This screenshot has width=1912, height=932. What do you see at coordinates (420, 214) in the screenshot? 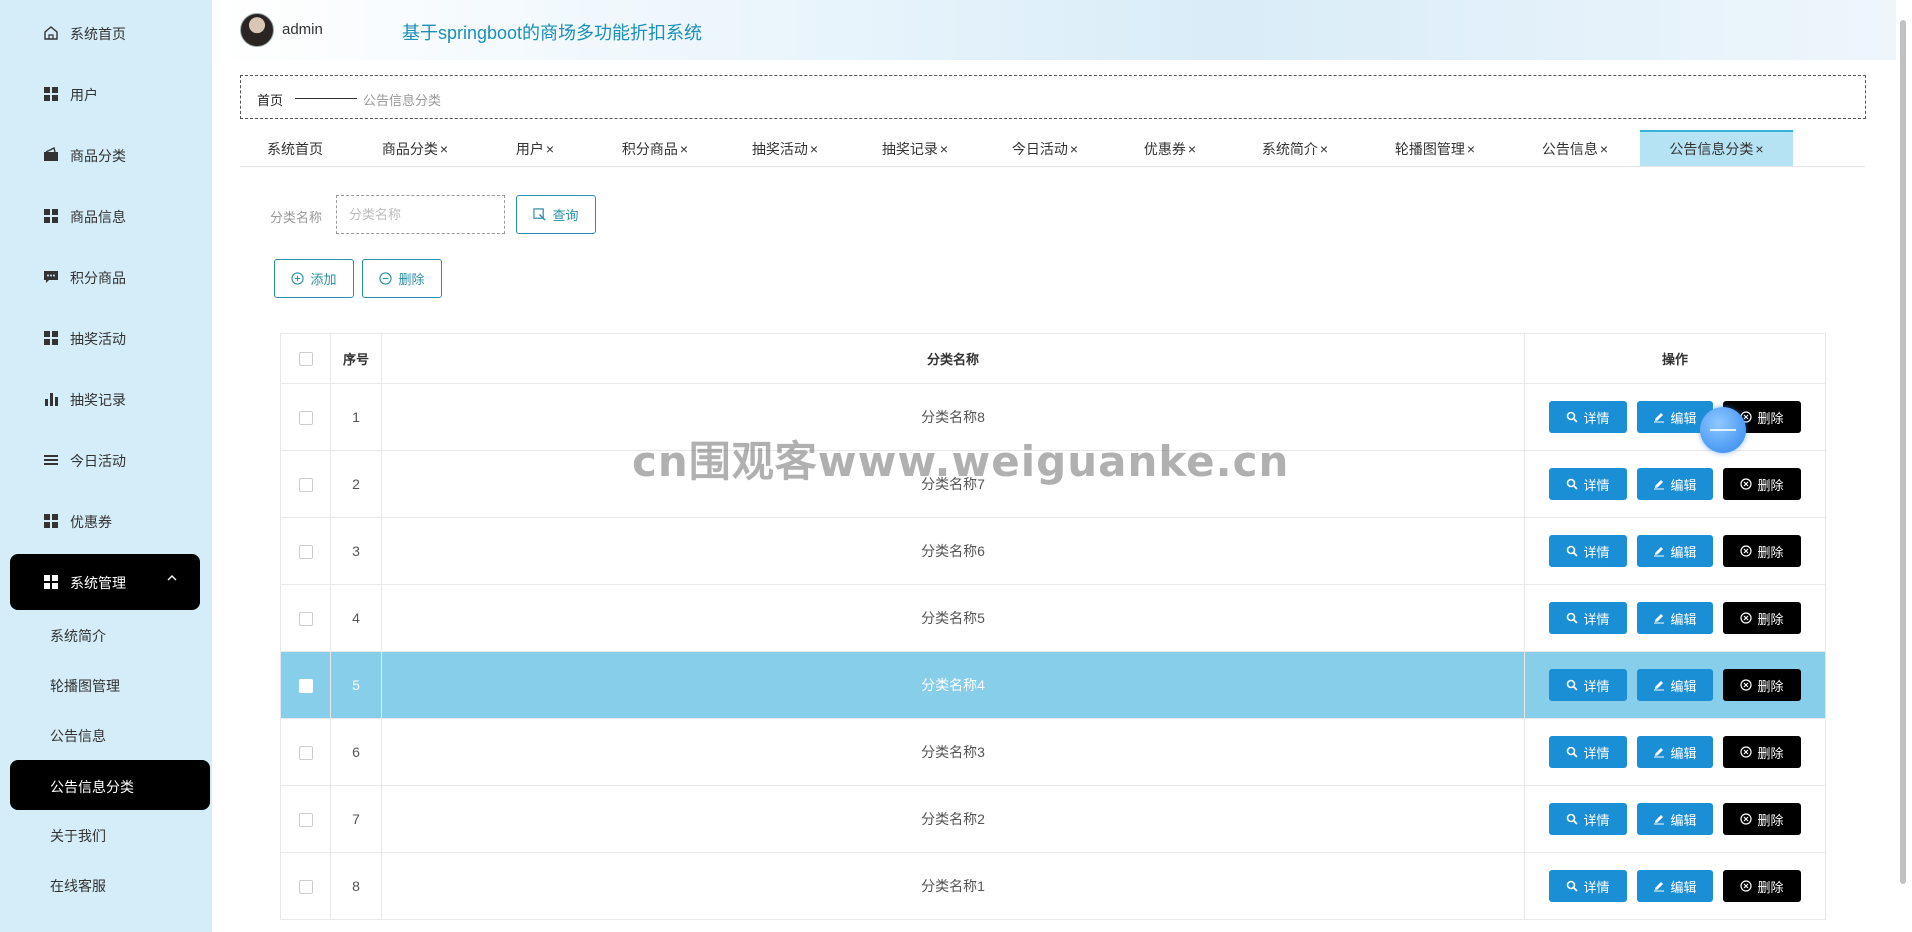
I see `search-input` at bounding box center [420, 214].